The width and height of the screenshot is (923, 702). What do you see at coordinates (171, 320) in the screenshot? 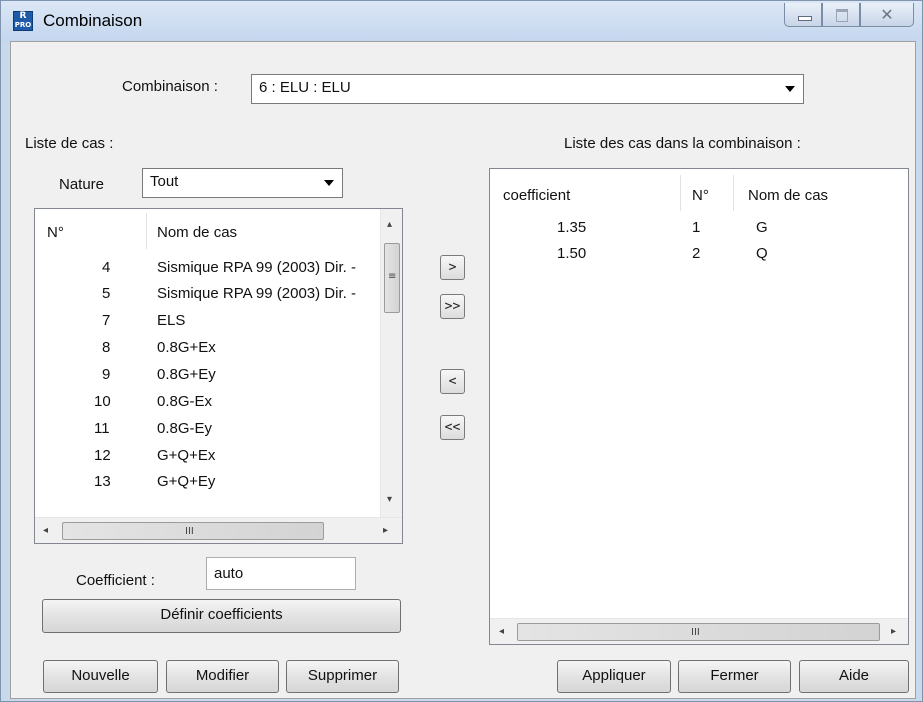
I see `case-name: ELS` at bounding box center [171, 320].